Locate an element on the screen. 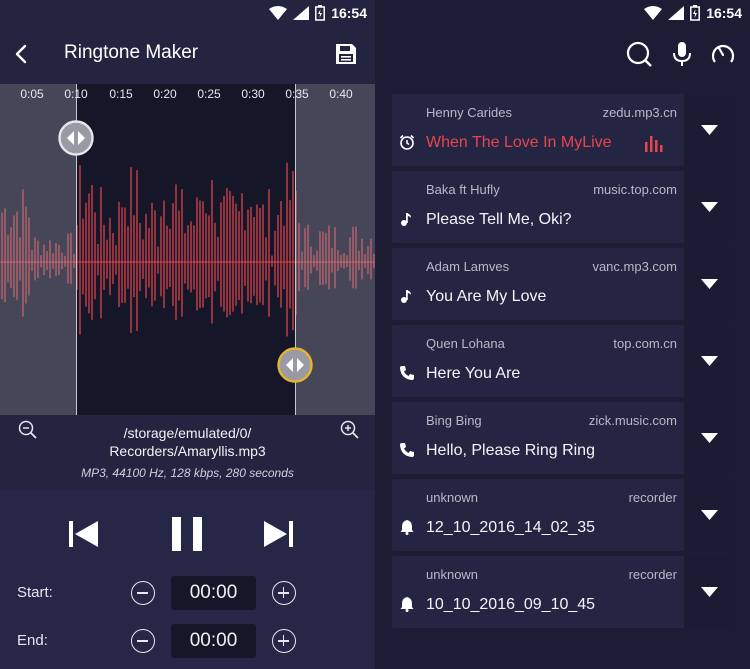 The height and width of the screenshot is (669, 750). pause-icon is located at coordinates (187, 534).